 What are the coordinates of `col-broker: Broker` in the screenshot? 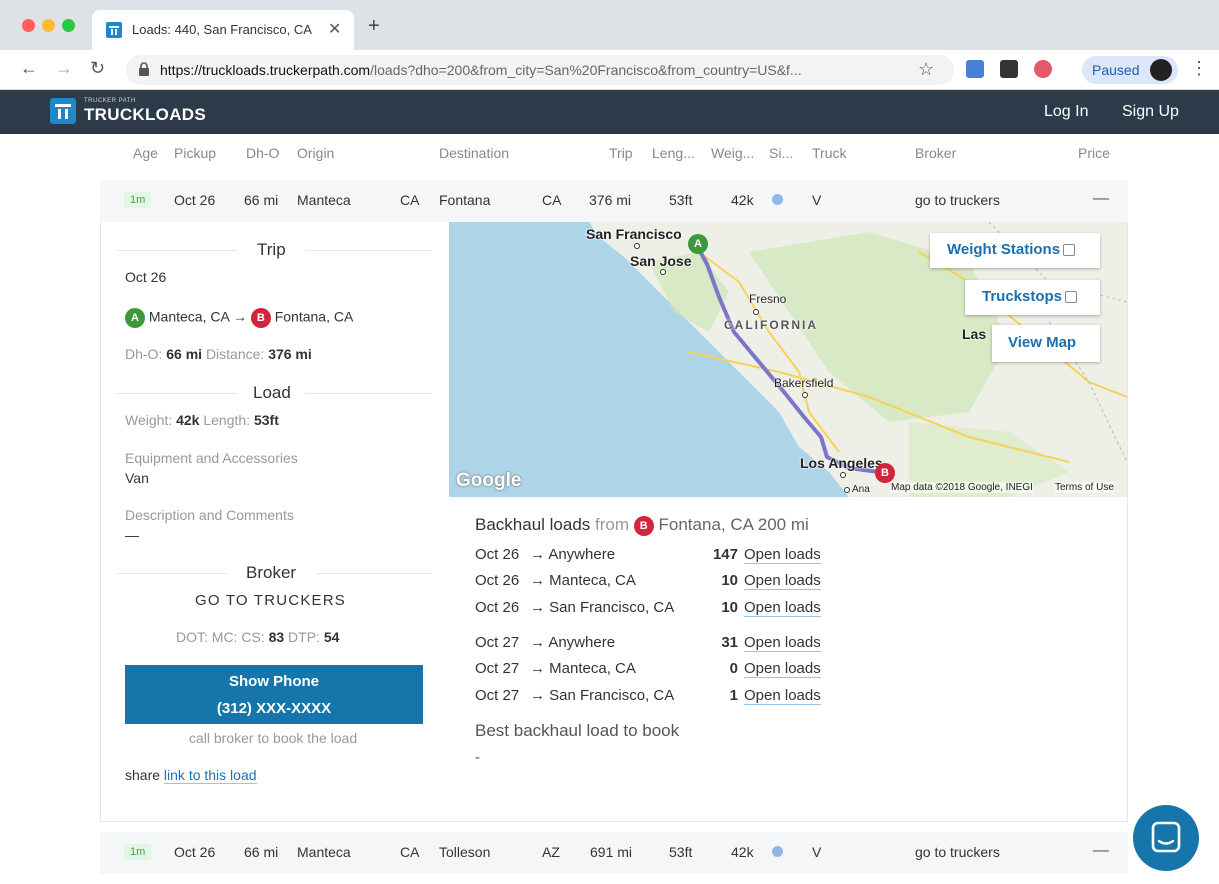 It's located at (935, 153).